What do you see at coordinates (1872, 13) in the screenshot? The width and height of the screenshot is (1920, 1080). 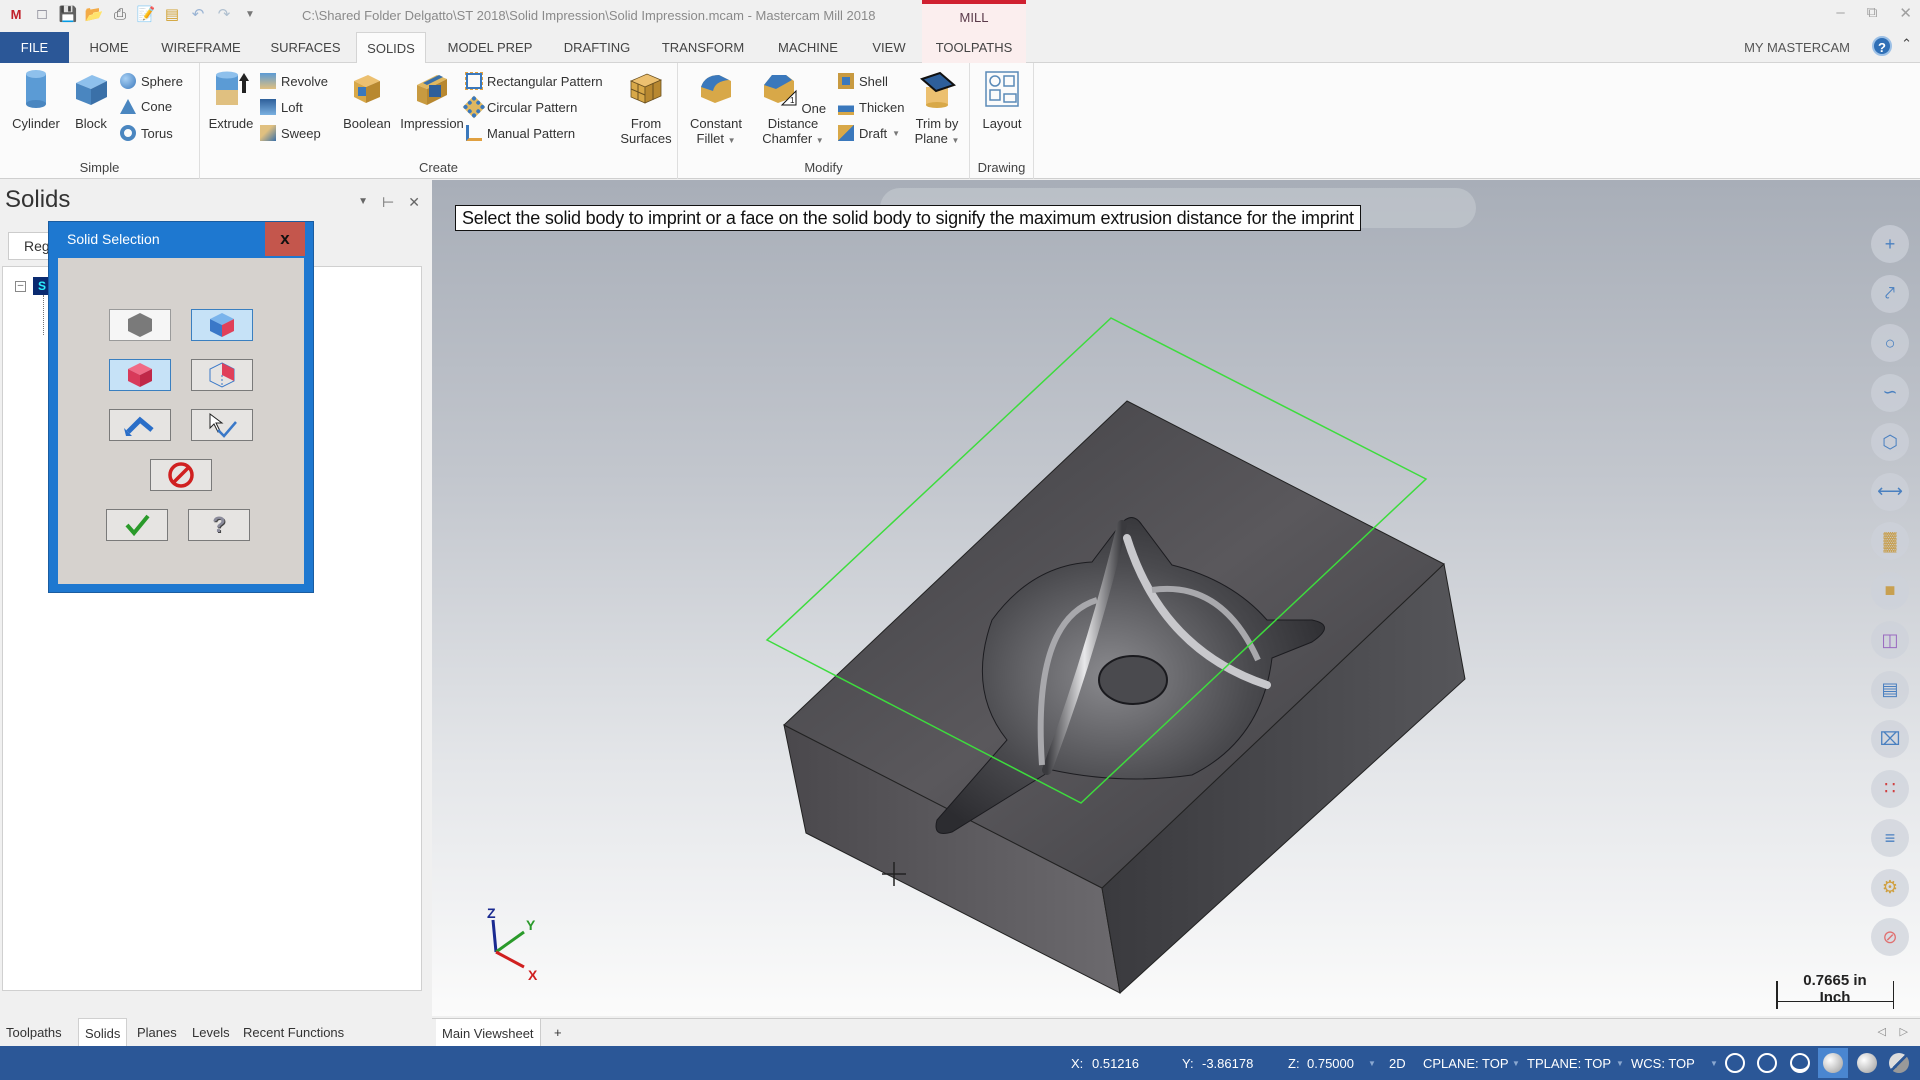 I see `restore-icon: ⧉` at bounding box center [1872, 13].